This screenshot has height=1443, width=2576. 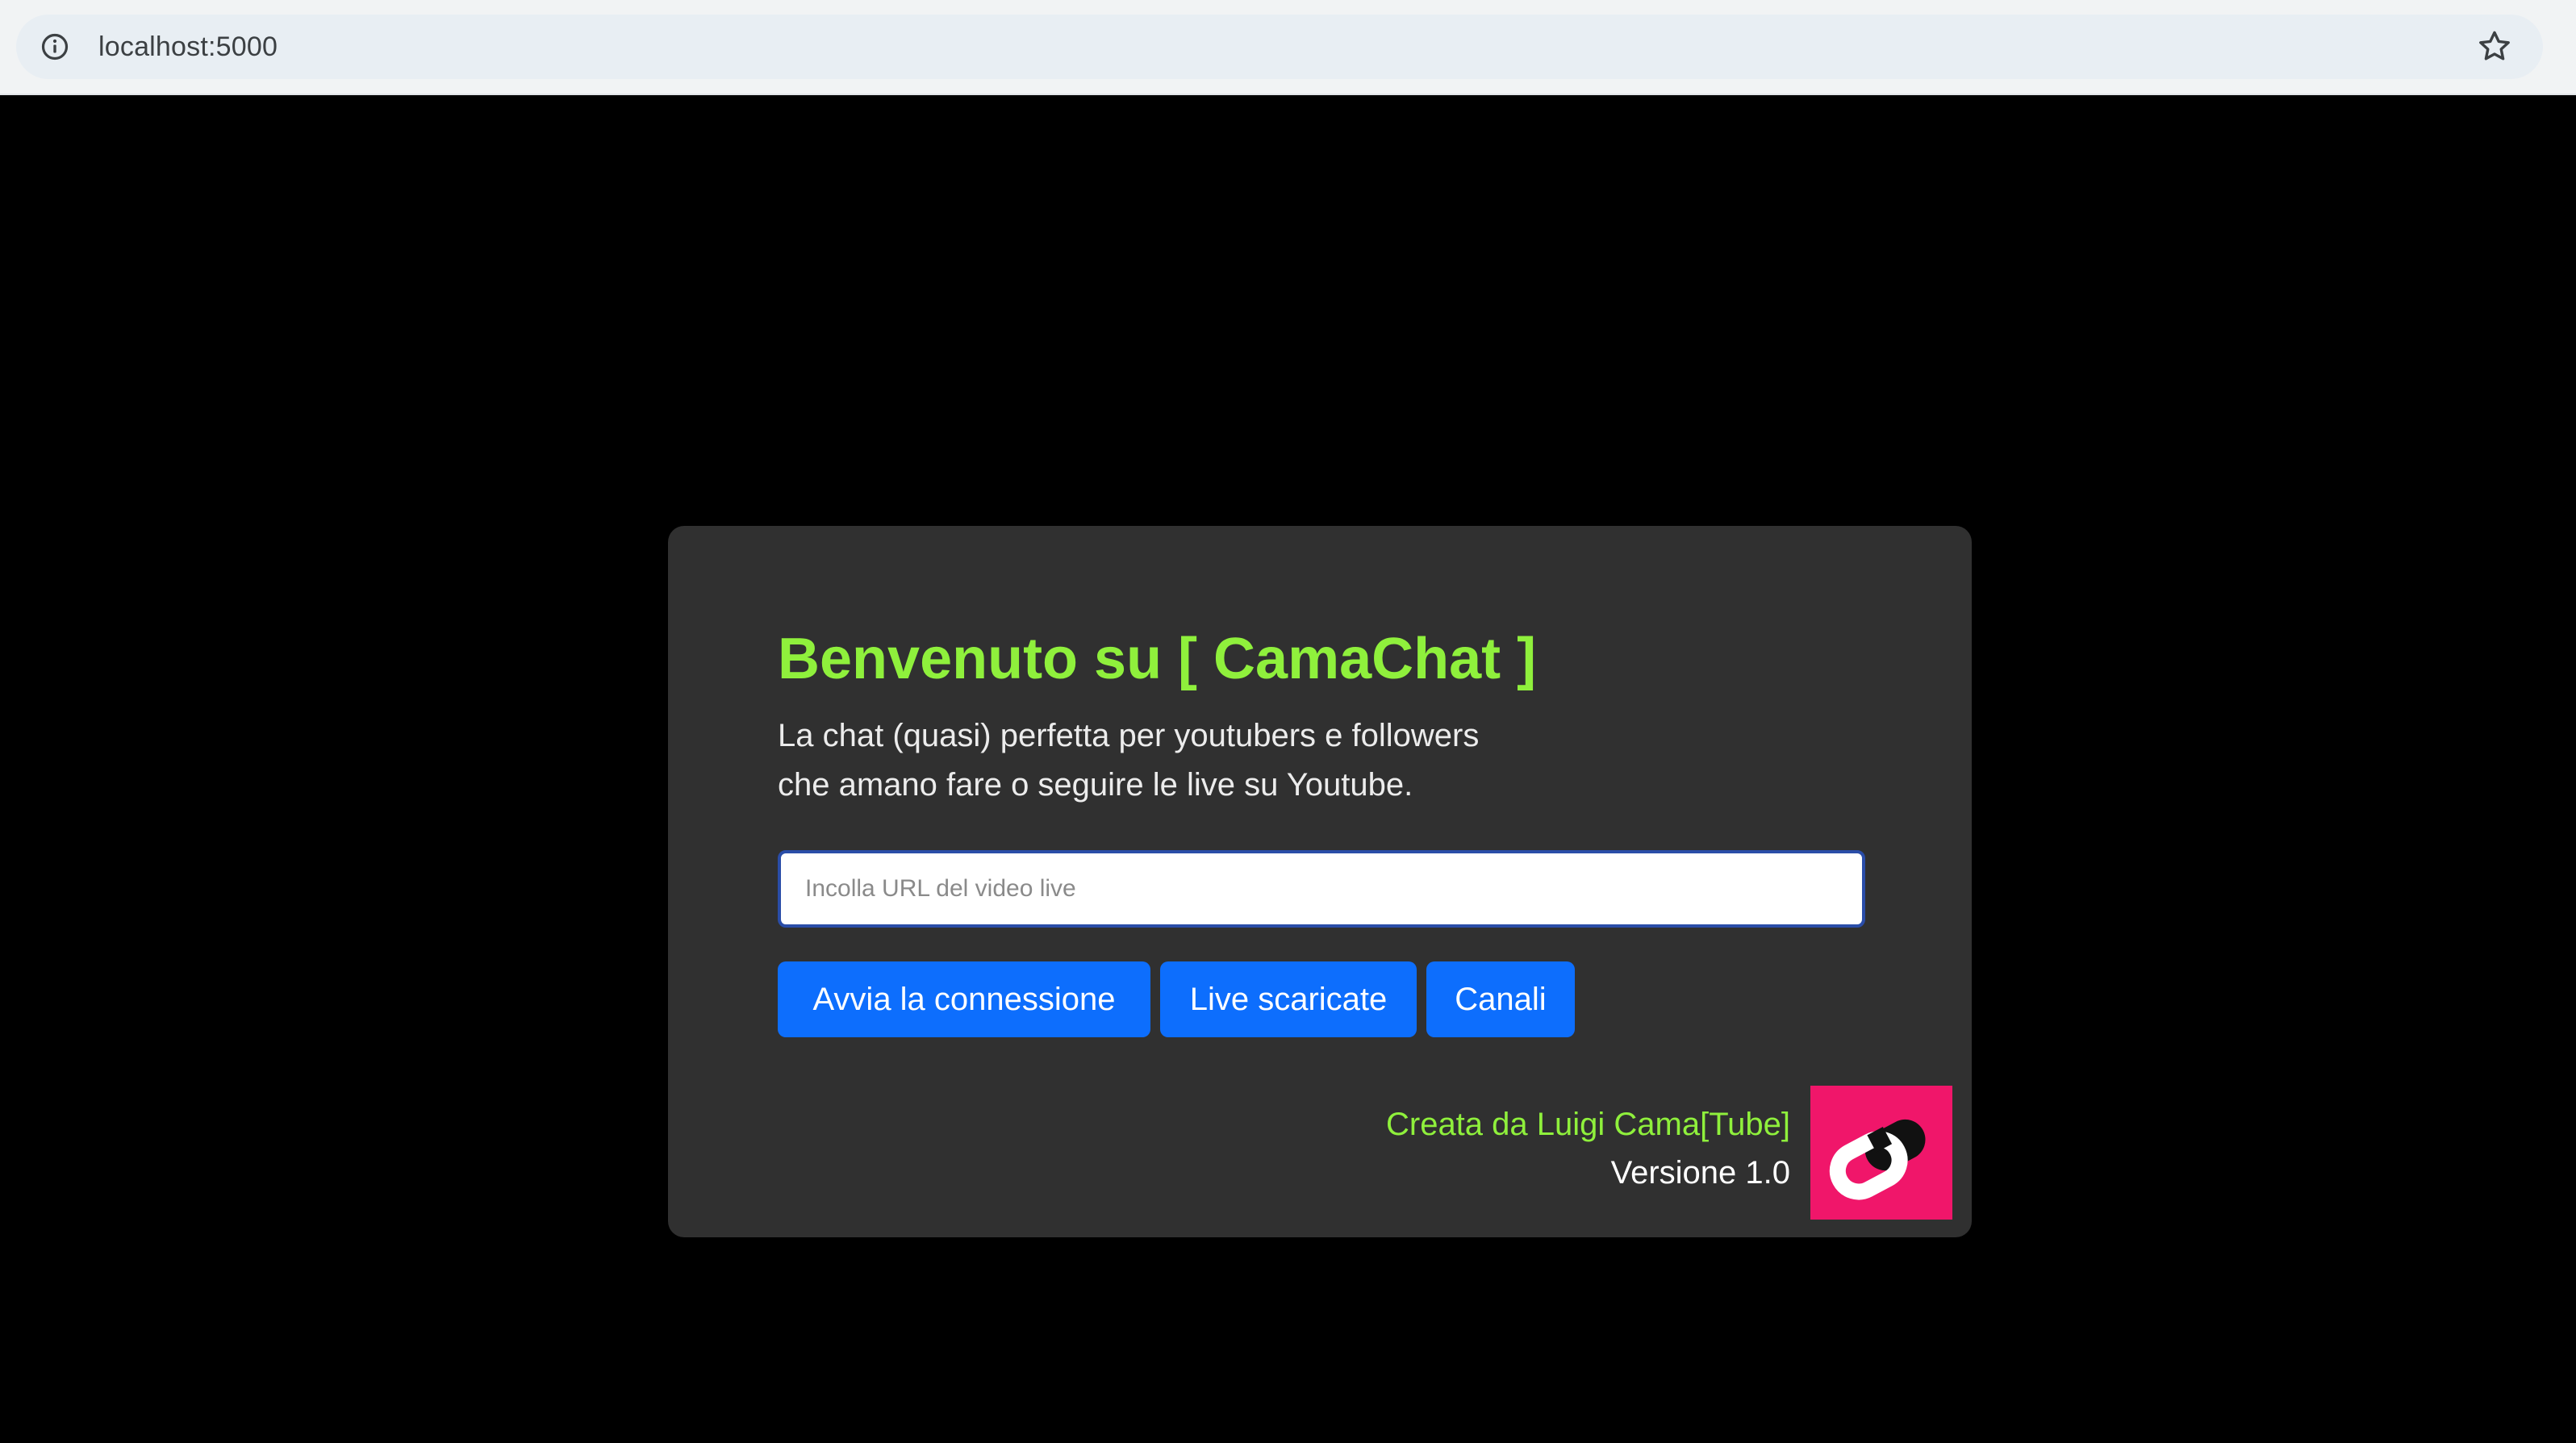 I want to click on address-bar: localhost:5000, so click(x=1279, y=47).